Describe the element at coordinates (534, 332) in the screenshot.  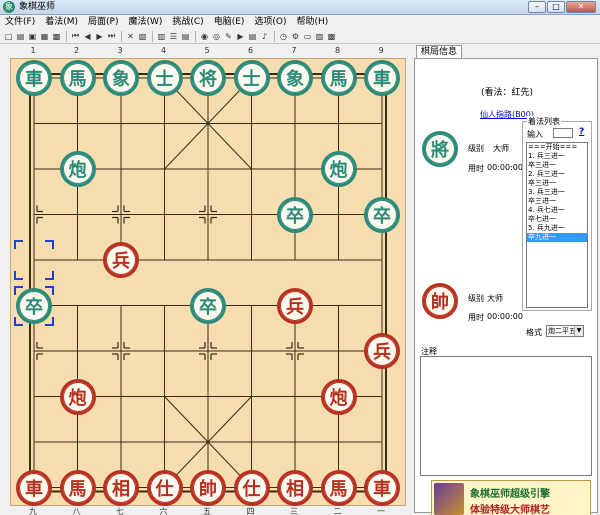
I see `format-label: 格式` at that location.